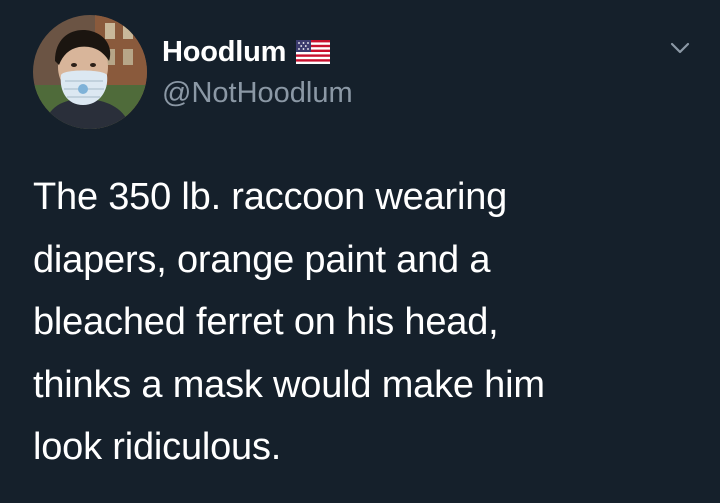  Describe the element at coordinates (680, 49) in the screenshot. I see `chevron-down-icon` at that location.